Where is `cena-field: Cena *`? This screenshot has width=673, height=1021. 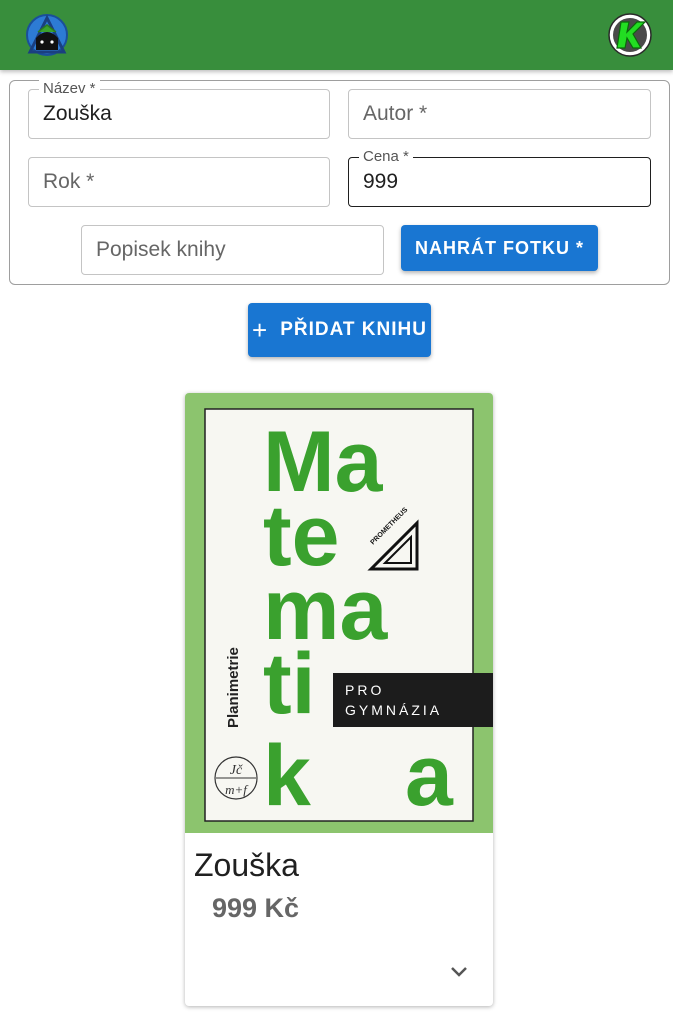 cena-field: Cena * is located at coordinates (499, 177).